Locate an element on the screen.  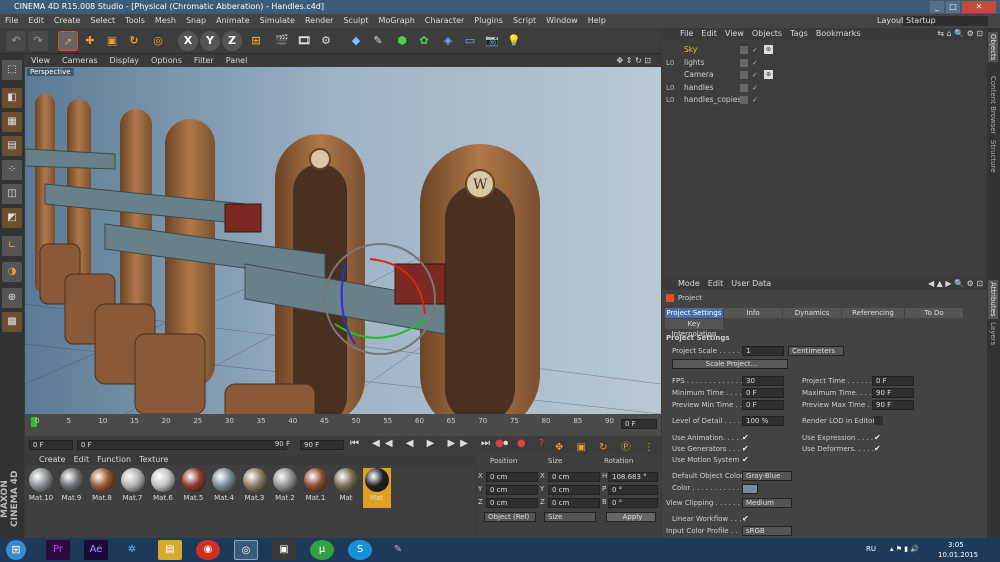
size-y-field: 0 cm is located at coordinates (574, 490).